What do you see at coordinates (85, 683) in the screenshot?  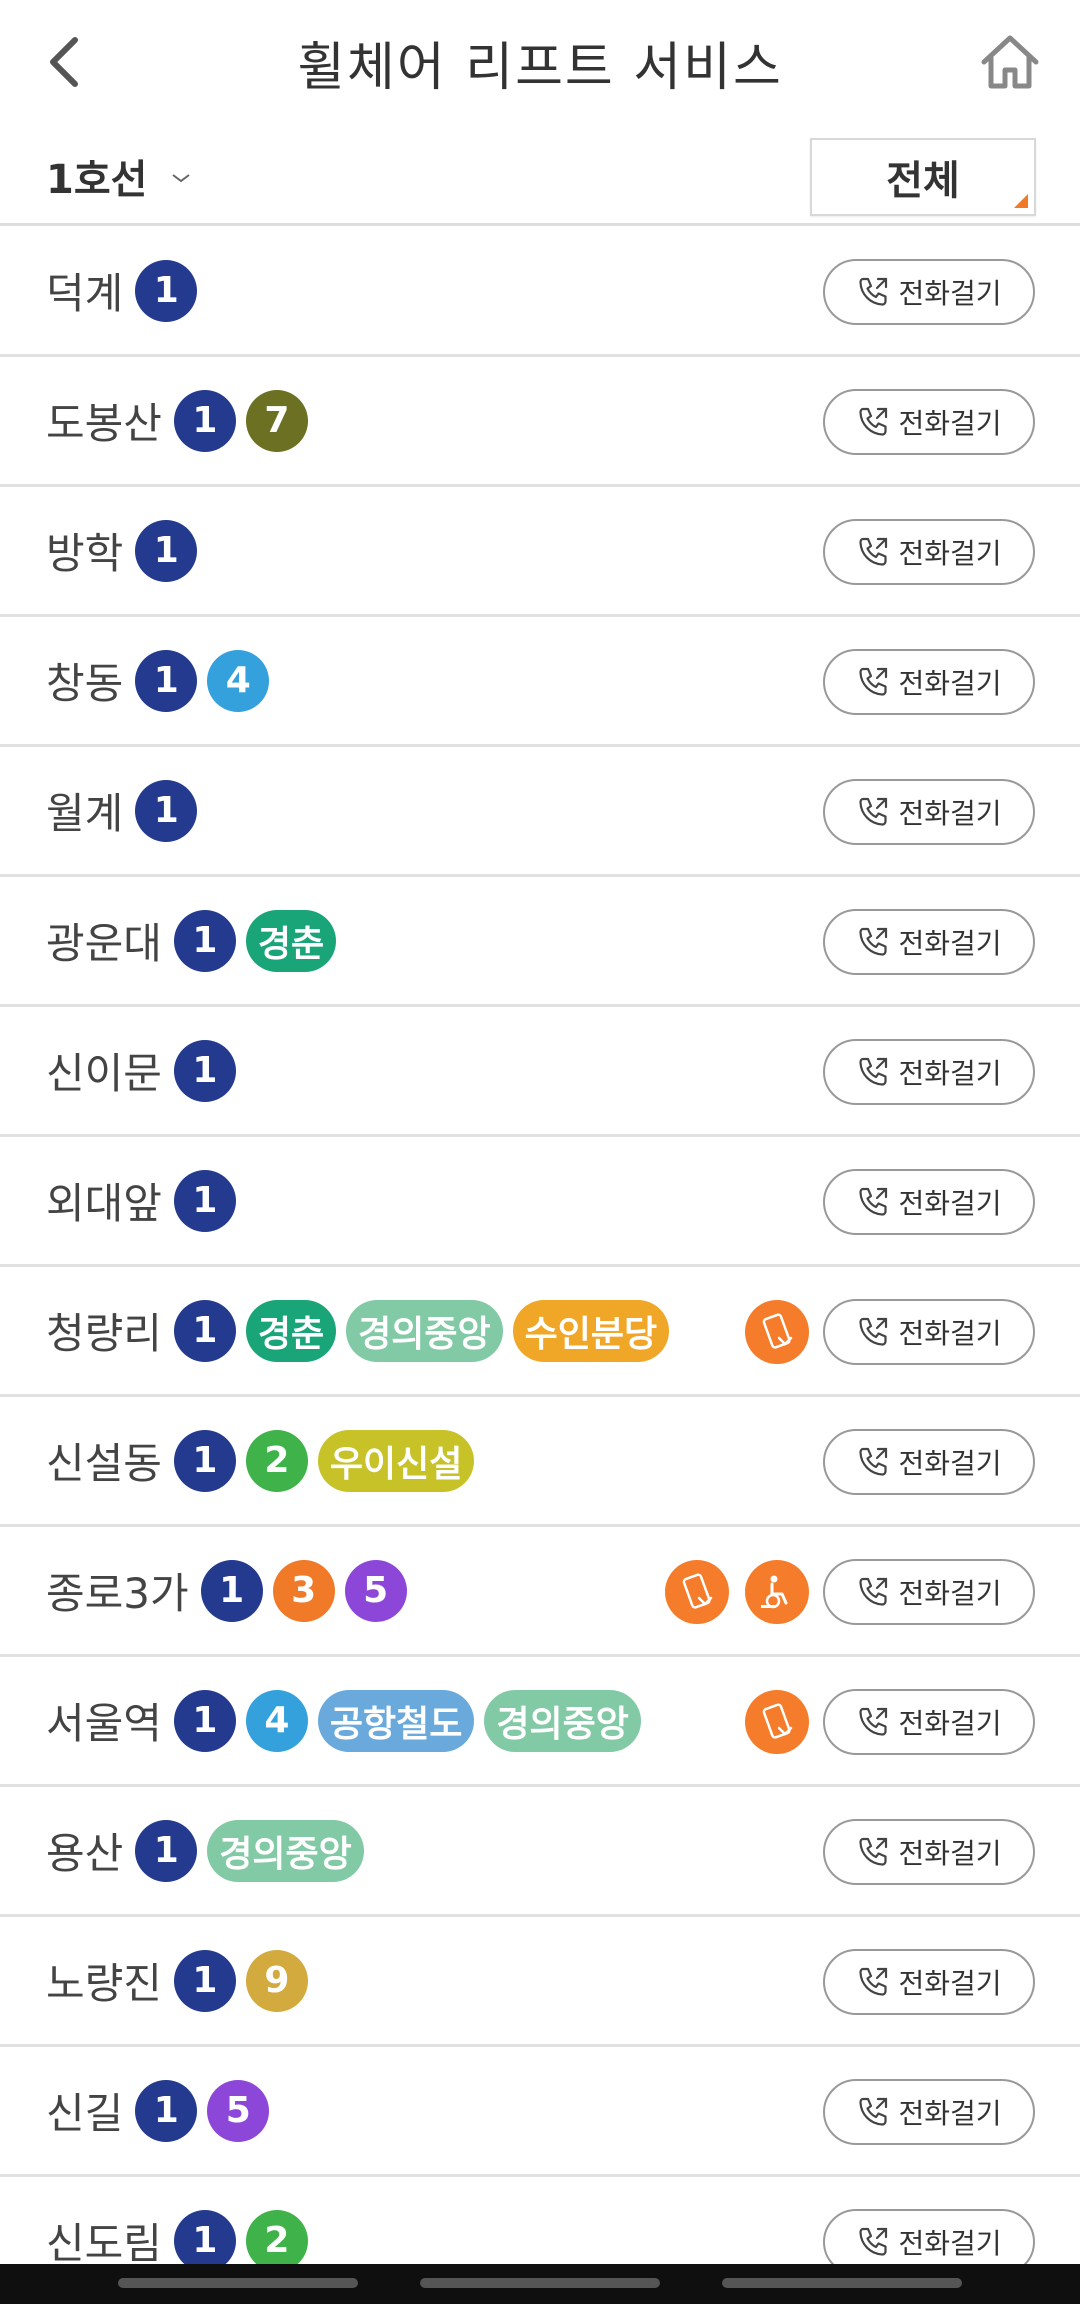 I see `station-name: 창동` at bounding box center [85, 683].